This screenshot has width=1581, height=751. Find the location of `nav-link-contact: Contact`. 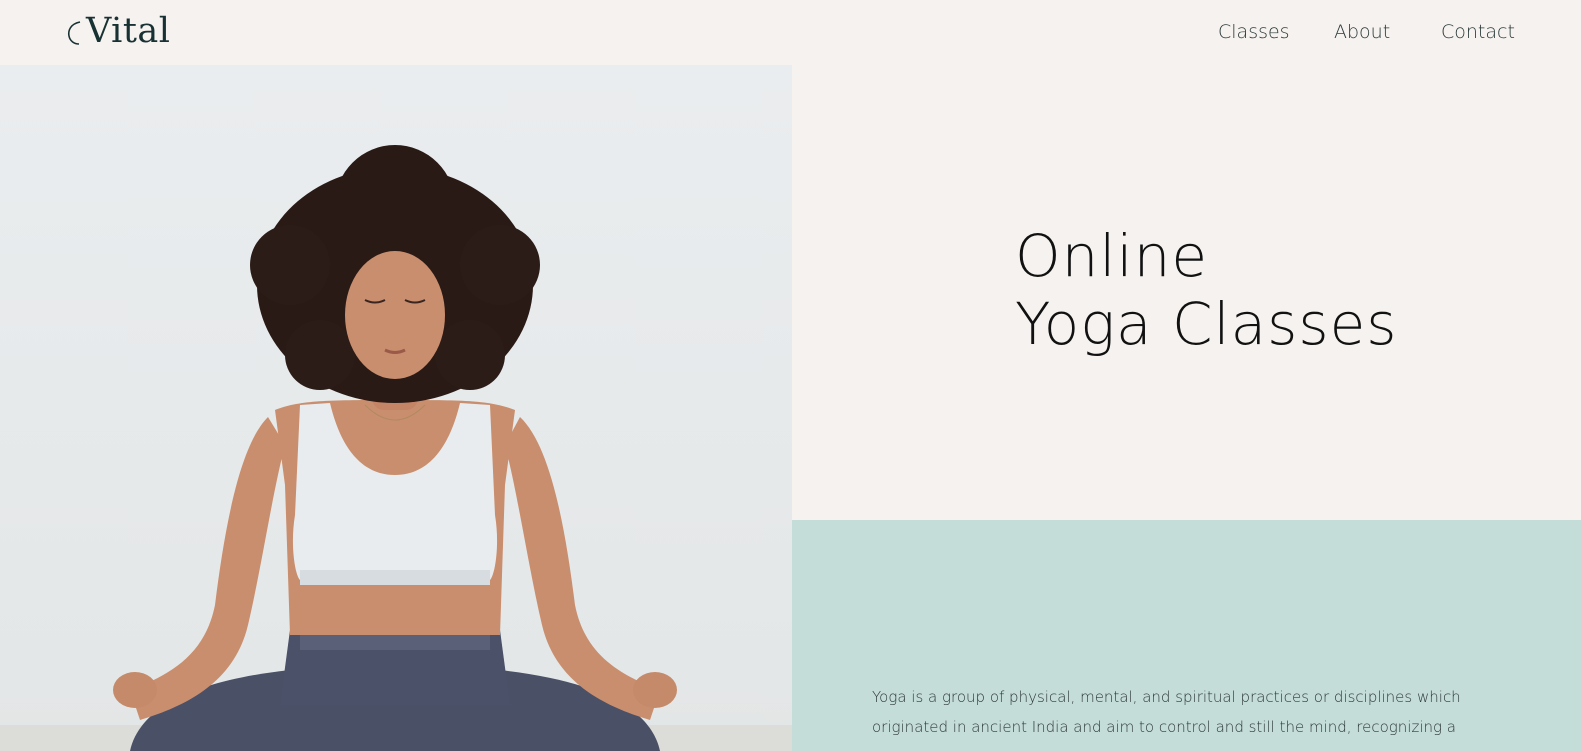

nav-link-contact: Contact is located at coordinates (1478, 32).